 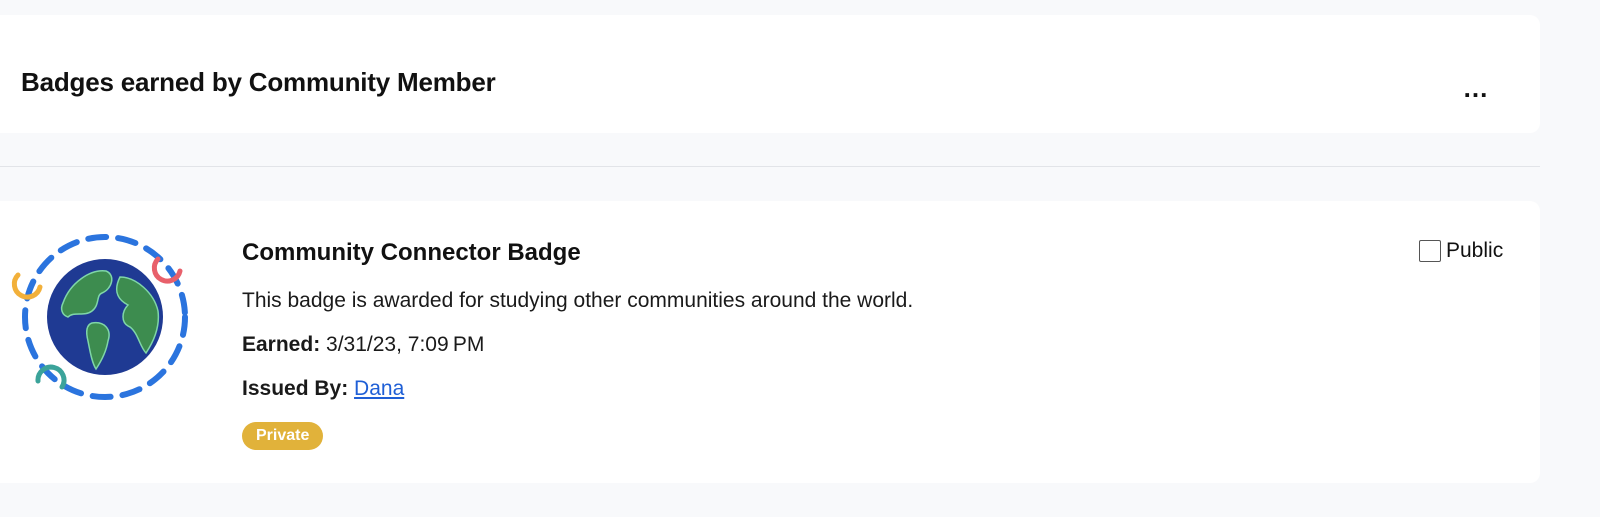 What do you see at coordinates (283, 436) in the screenshot?
I see `status-badge: Private` at bounding box center [283, 436].